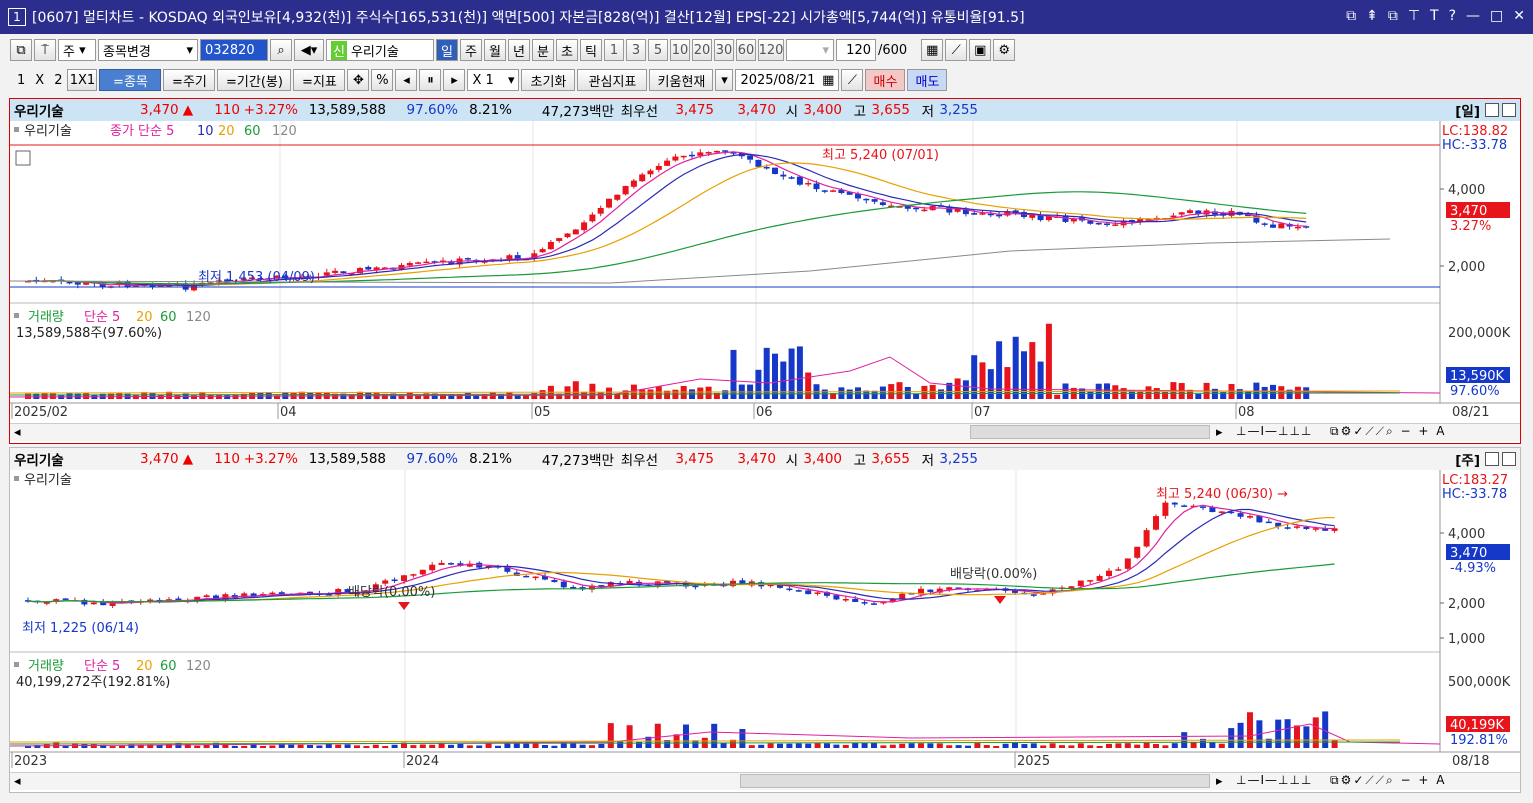 This screenshot has width=1533, height=803. Describe the element at coordinates (1519, 16) in the screenshot. I see `close-icon: ✕` at that location.